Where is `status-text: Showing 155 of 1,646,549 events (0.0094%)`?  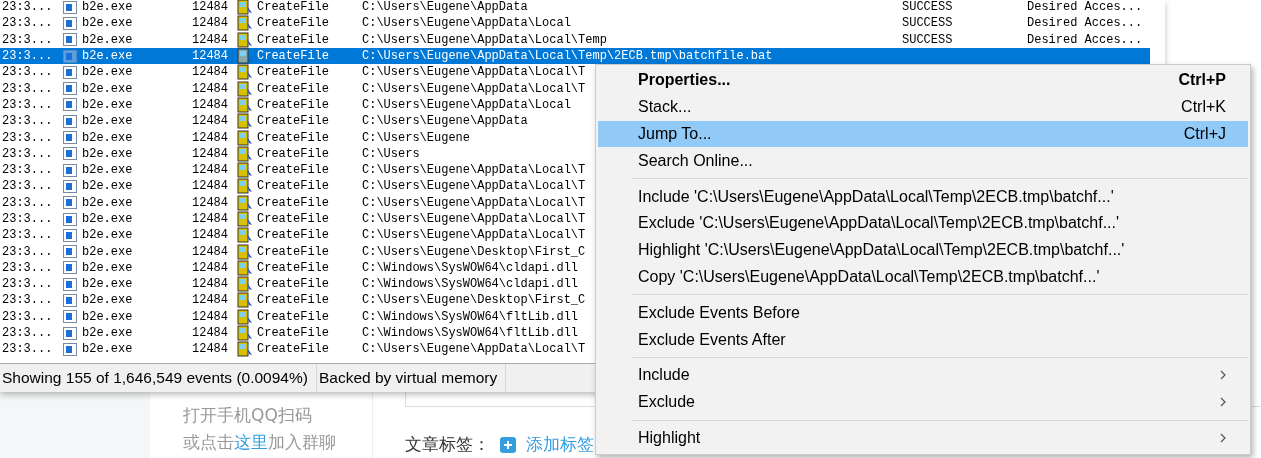
status-text: Showing 155 of 1,646,549 events (0.0094%) is located at coordinates (158, 378).